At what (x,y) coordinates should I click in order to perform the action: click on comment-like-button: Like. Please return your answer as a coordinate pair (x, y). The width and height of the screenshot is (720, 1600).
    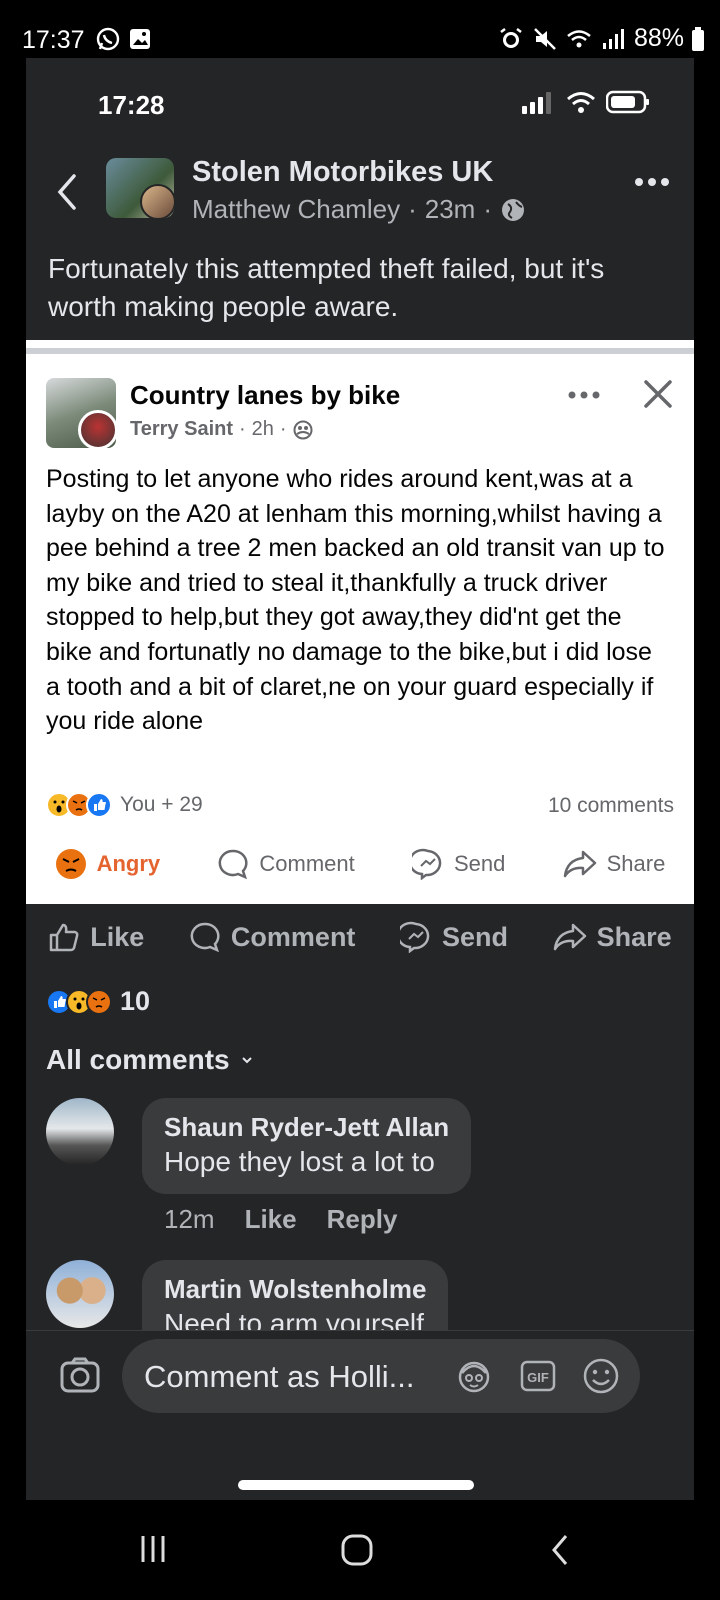
    Looking at the image, I should click on (271, 1219).